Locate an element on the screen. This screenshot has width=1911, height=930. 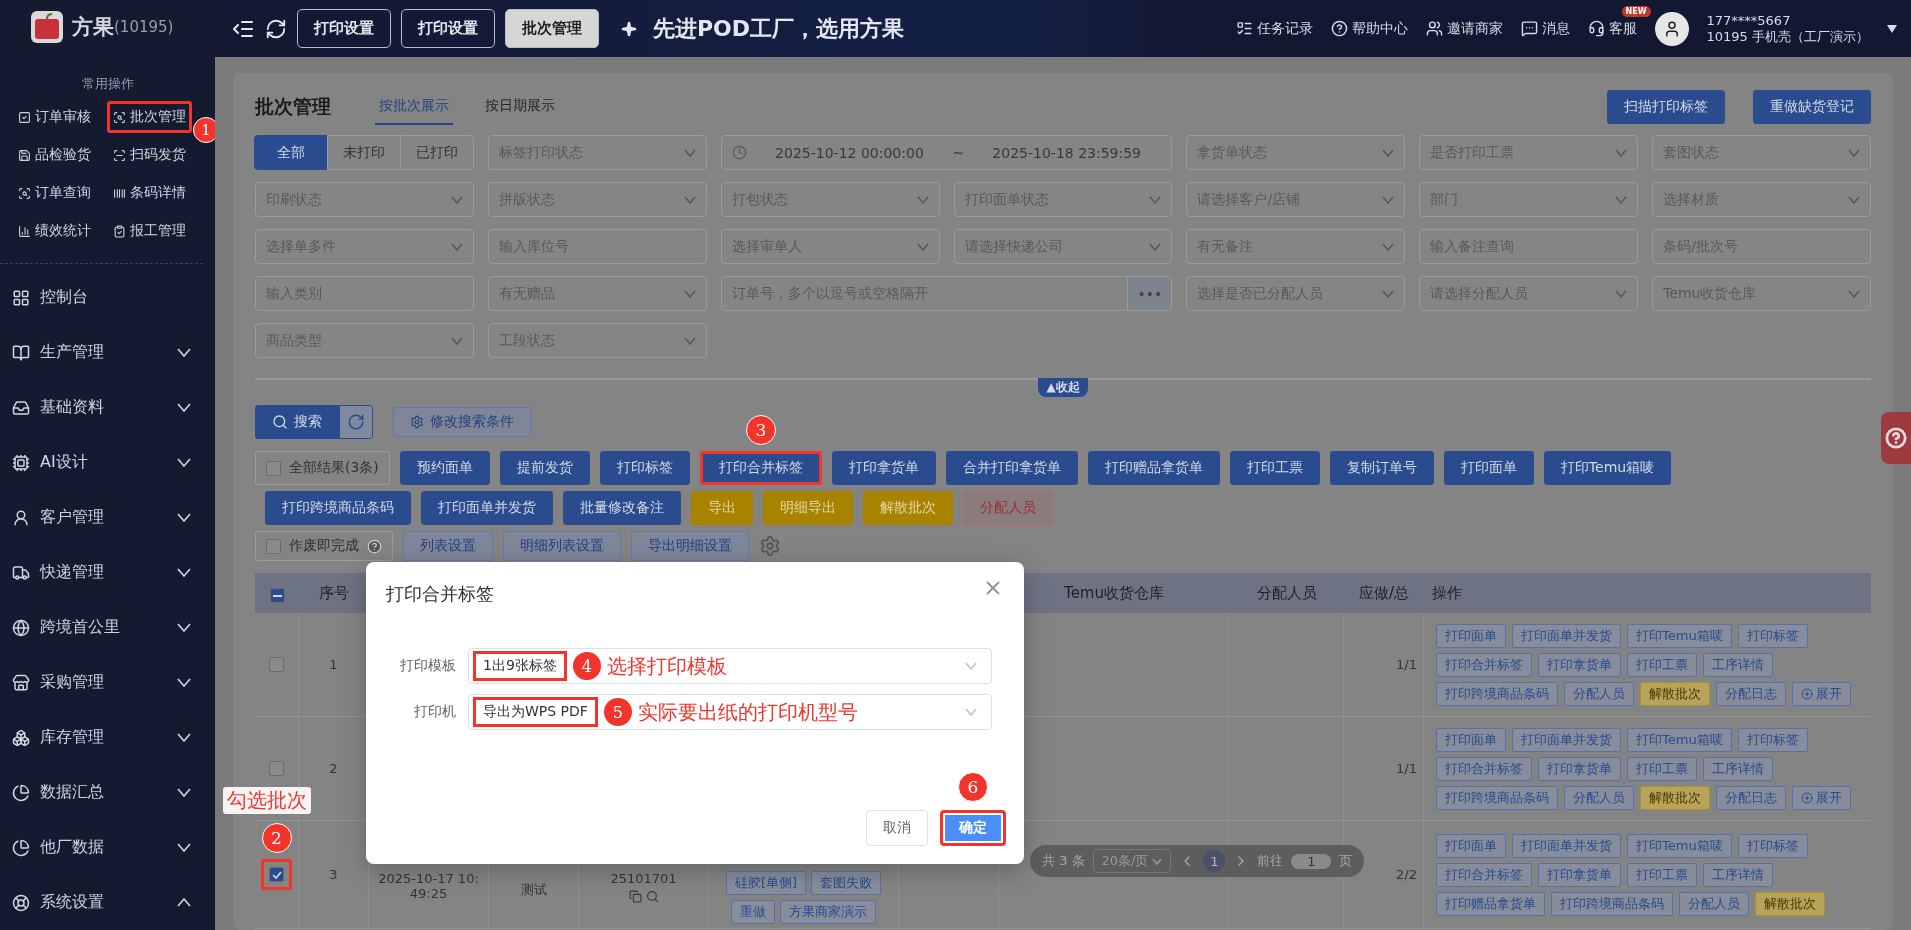
caret-icon is located at coordinates (1892, 28).